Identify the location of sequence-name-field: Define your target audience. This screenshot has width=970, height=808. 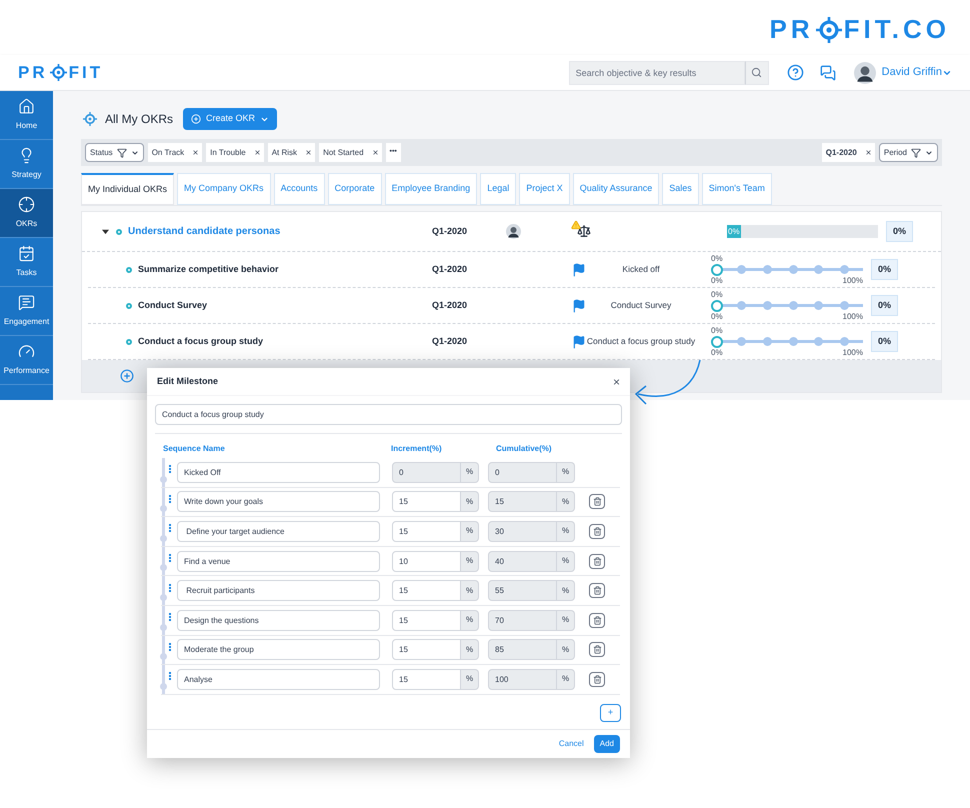
(278, 531).